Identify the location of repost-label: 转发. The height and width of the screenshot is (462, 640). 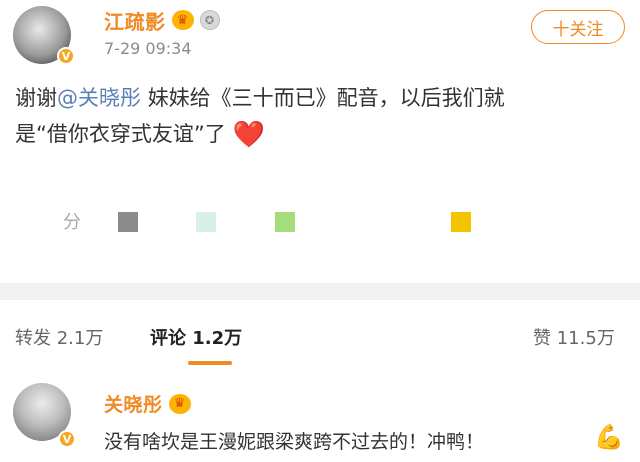
(33, 338).